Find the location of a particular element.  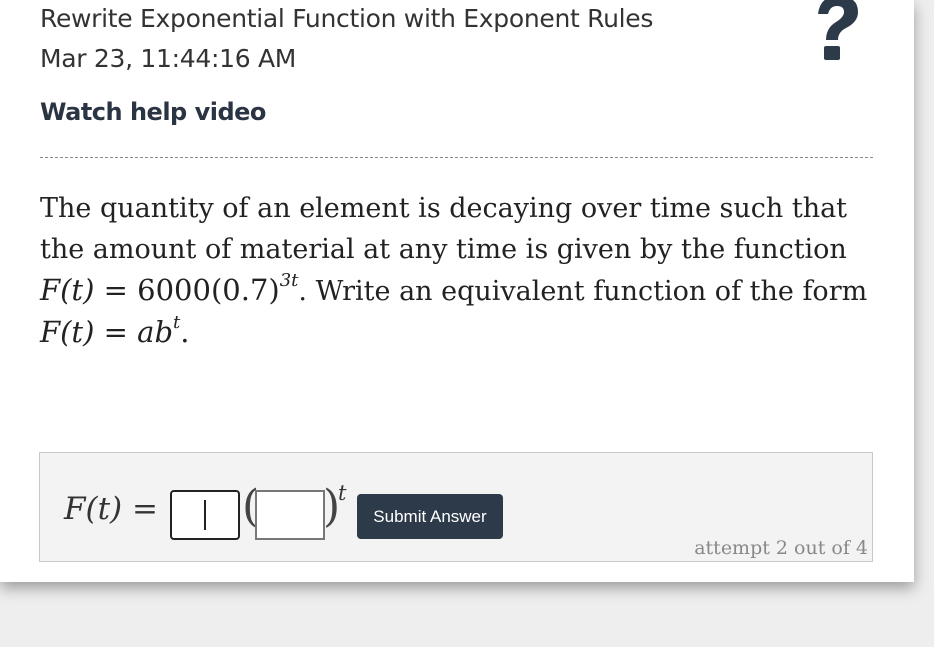

given-function: F(t) = 6000(0.7)3t is located at coordinates (169, 289).